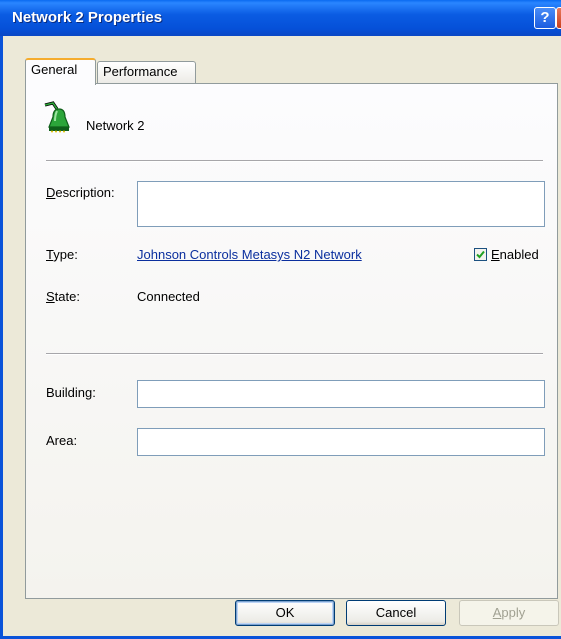  I want to click on enabled-label: Enabled, so click(515, 254).